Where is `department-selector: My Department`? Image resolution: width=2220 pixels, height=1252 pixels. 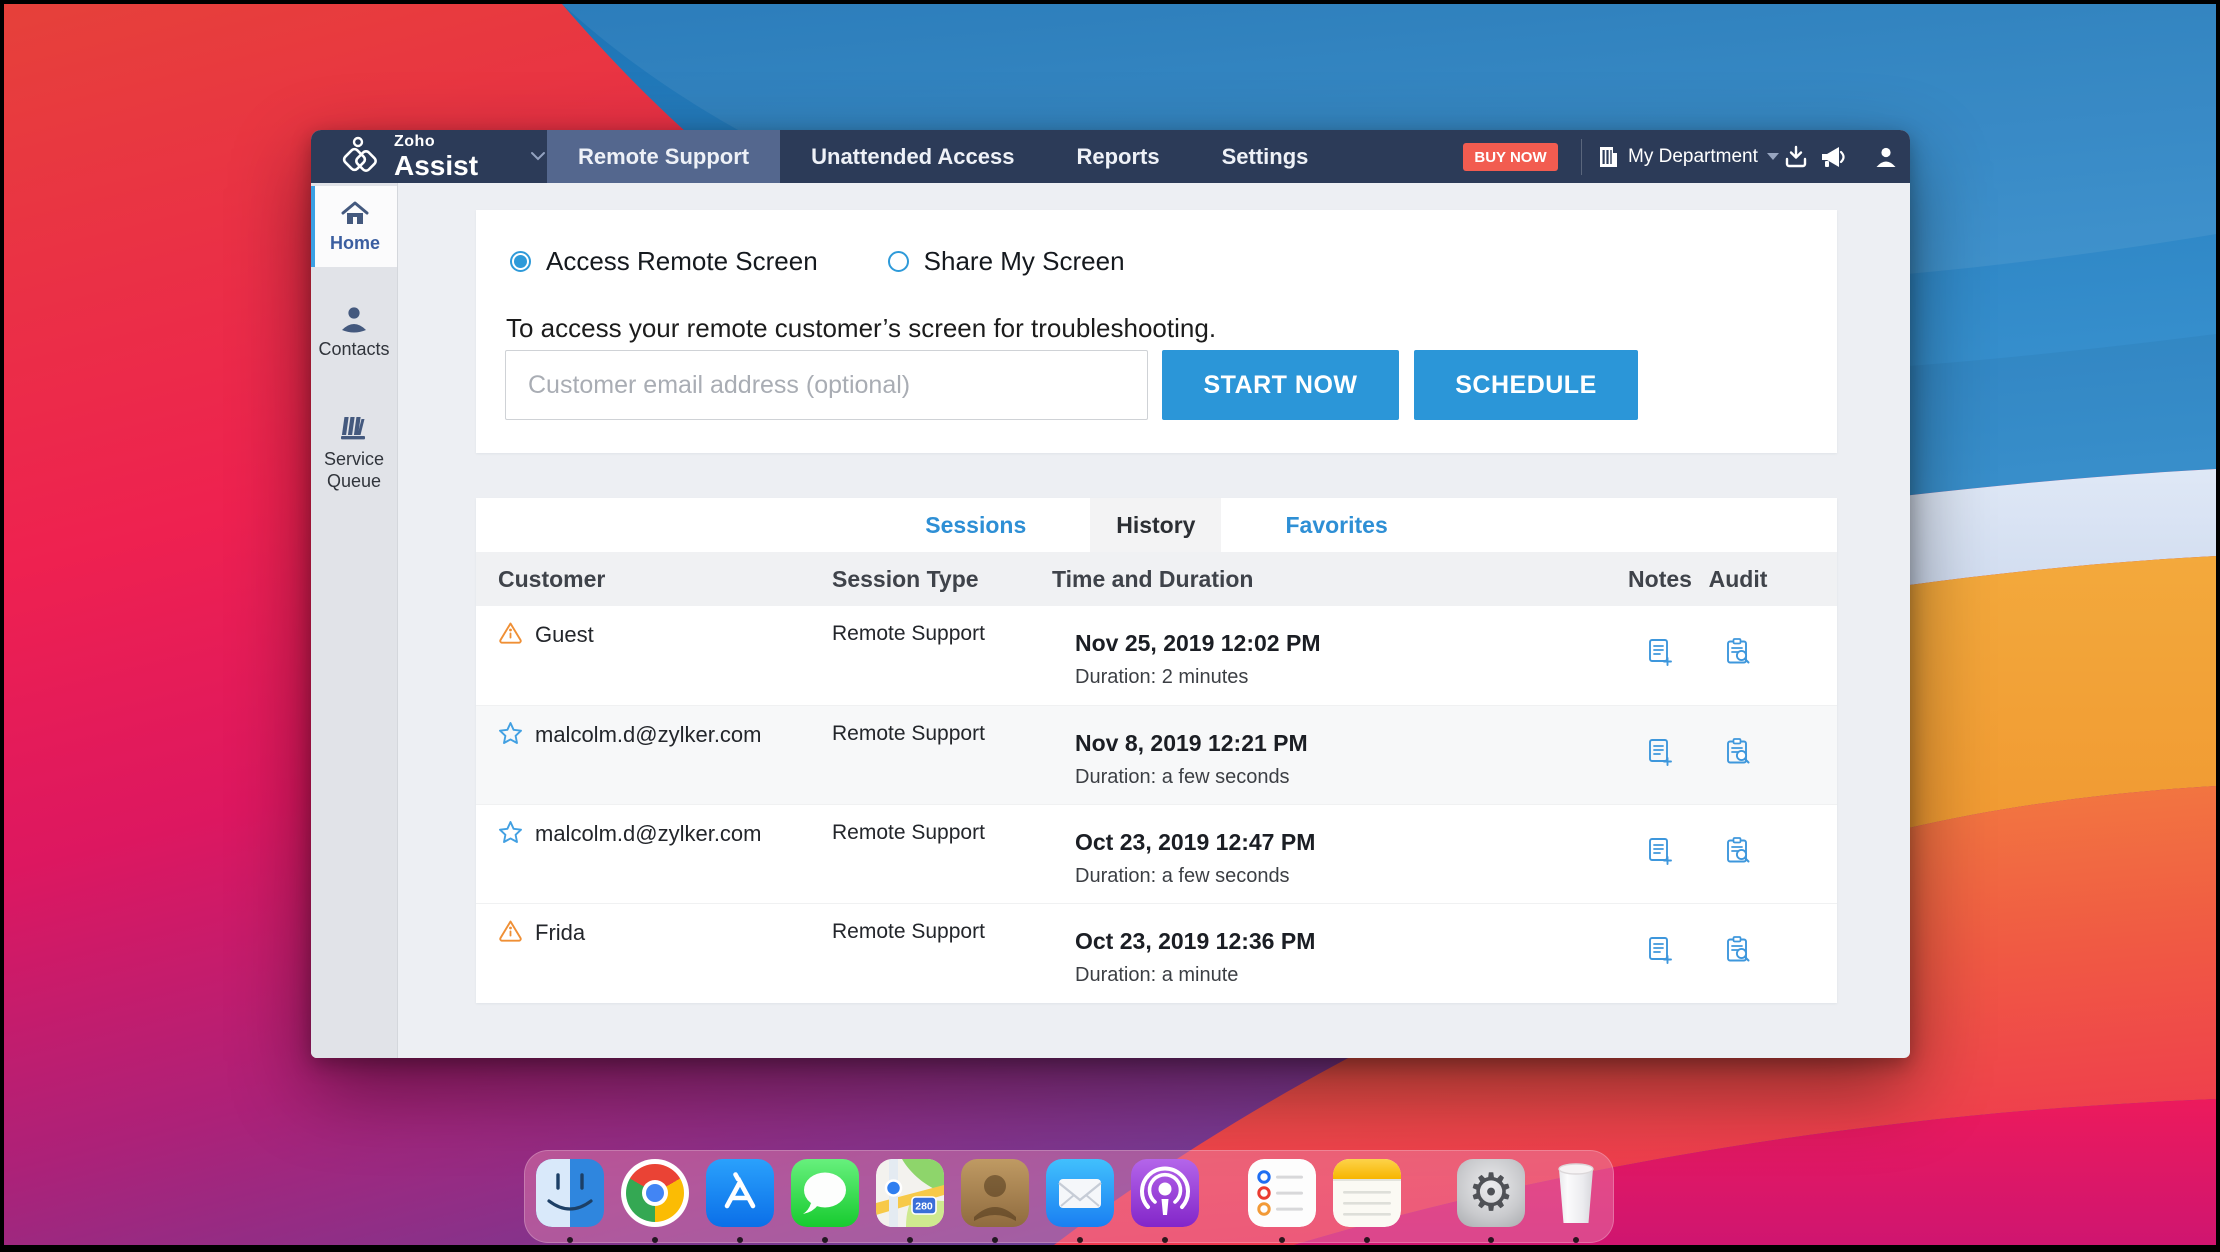
department-selector: My Department is located at coordinates (1688, 156).